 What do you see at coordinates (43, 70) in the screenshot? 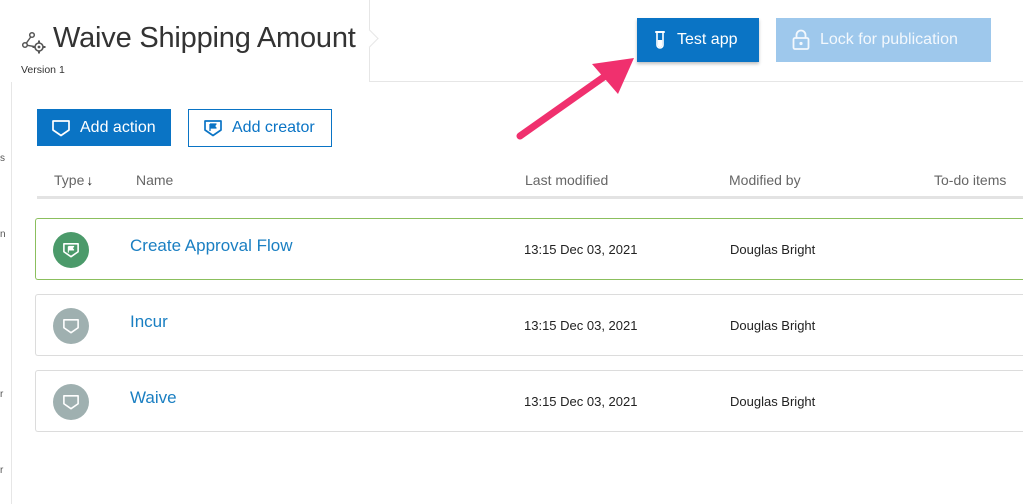
I see `version-label: Version 1` at bounding box center [43, 70].